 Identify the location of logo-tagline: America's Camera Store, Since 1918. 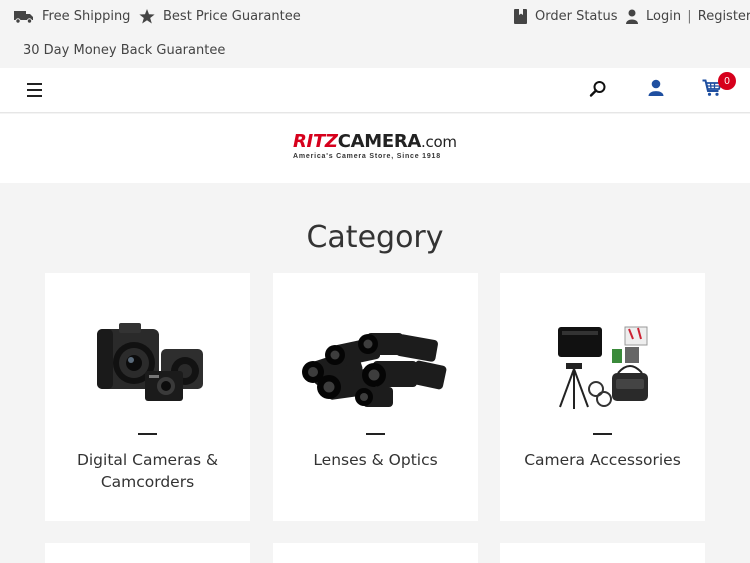
(367, 156).